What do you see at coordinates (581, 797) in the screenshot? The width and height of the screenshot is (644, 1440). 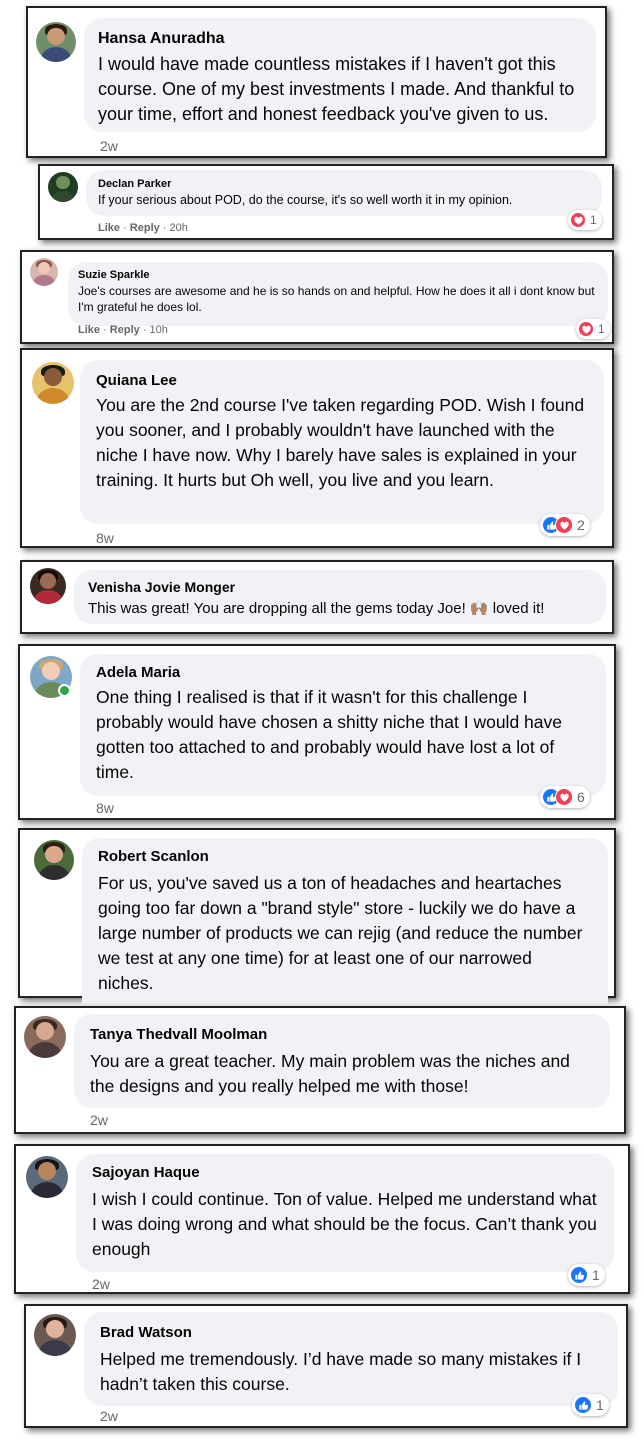 I see `reaction-count: 6` at bounding box center [581, 797].